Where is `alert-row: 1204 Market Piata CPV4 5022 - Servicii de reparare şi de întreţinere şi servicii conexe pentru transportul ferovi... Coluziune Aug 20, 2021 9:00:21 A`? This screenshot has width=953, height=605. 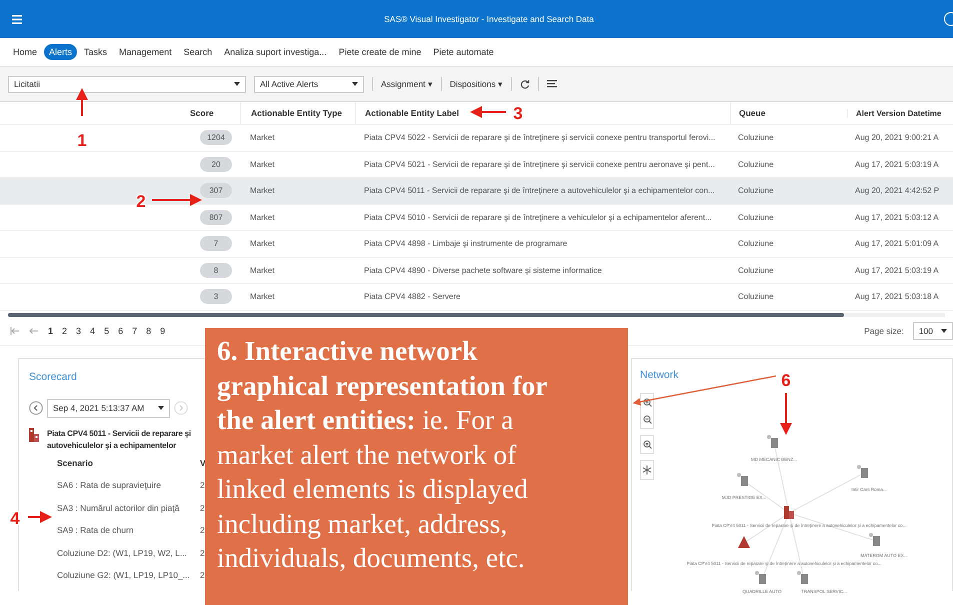 alert-row: 1204 Market Piata CPV4 5022 - Servicii de reparare şi de întreţinere şi servicii conexe pentru transportul ferovi... Coluziune Aug 20, 2021 9:00:21 A is located at coordinates (571, 137).